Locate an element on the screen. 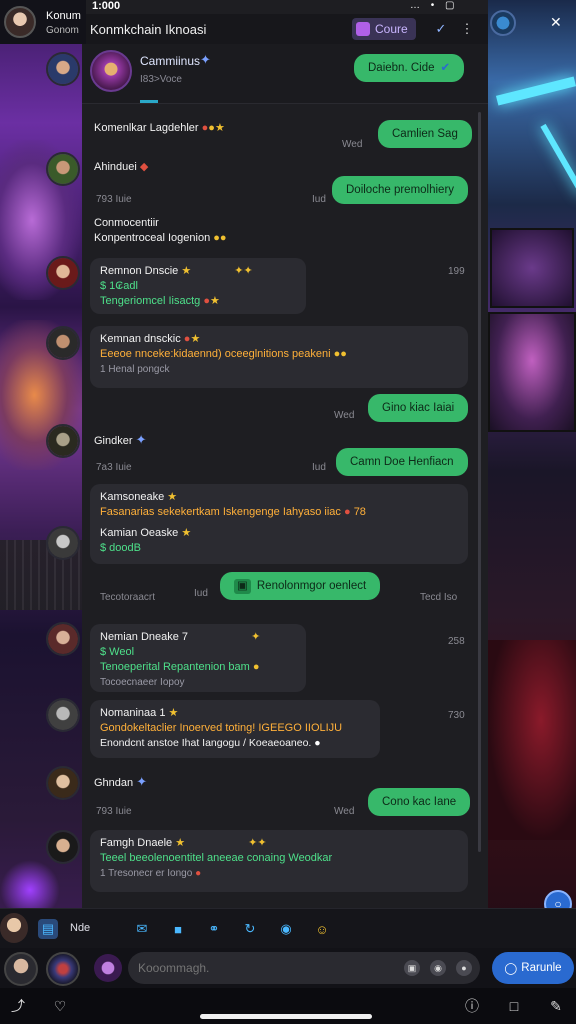  refresh-icon: ↻ is located at coordinates (250, 929).